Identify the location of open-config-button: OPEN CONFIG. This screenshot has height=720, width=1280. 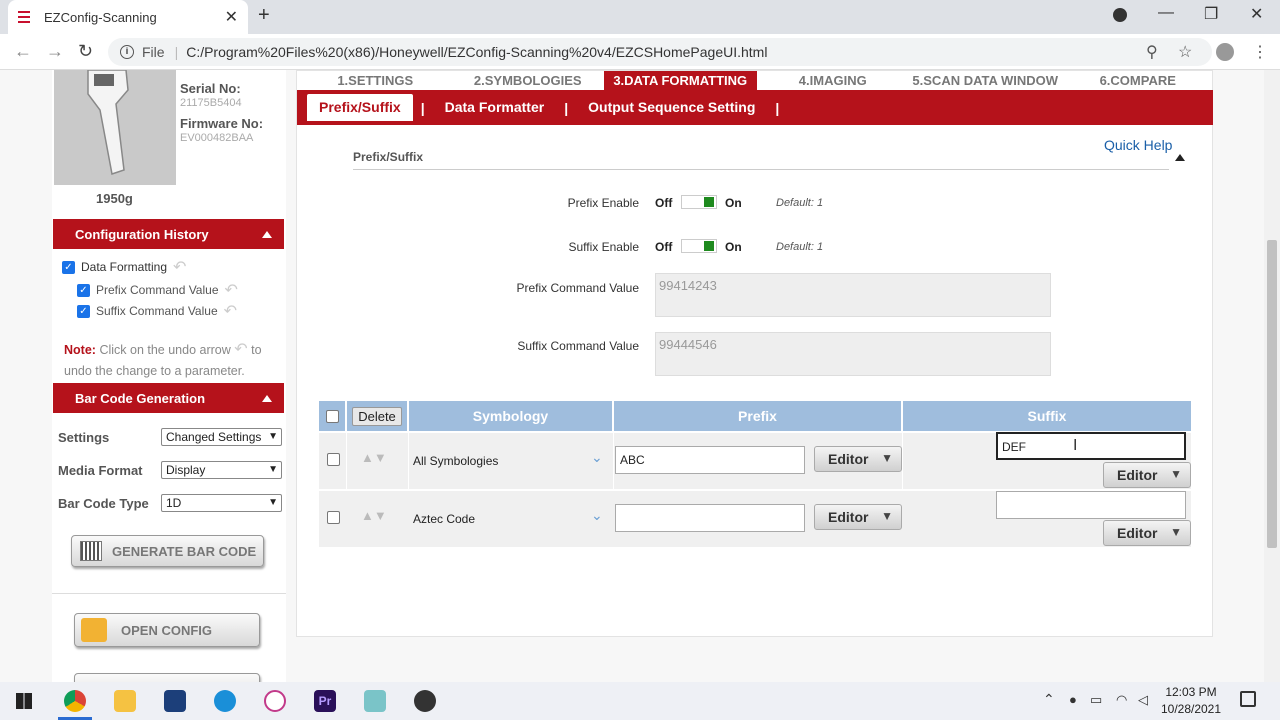
(167, 630).